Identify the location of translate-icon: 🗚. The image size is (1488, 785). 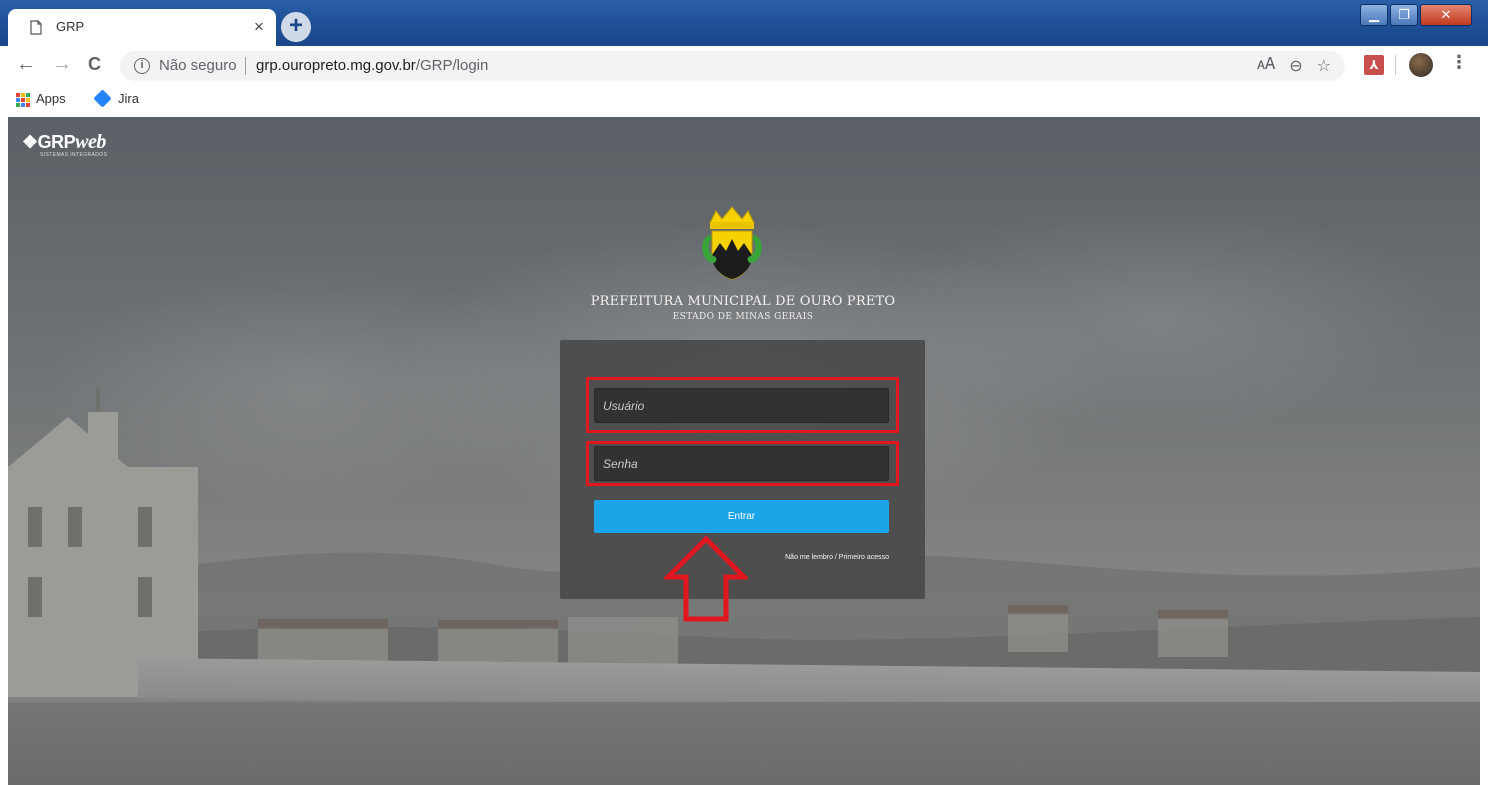
(1266, 66).